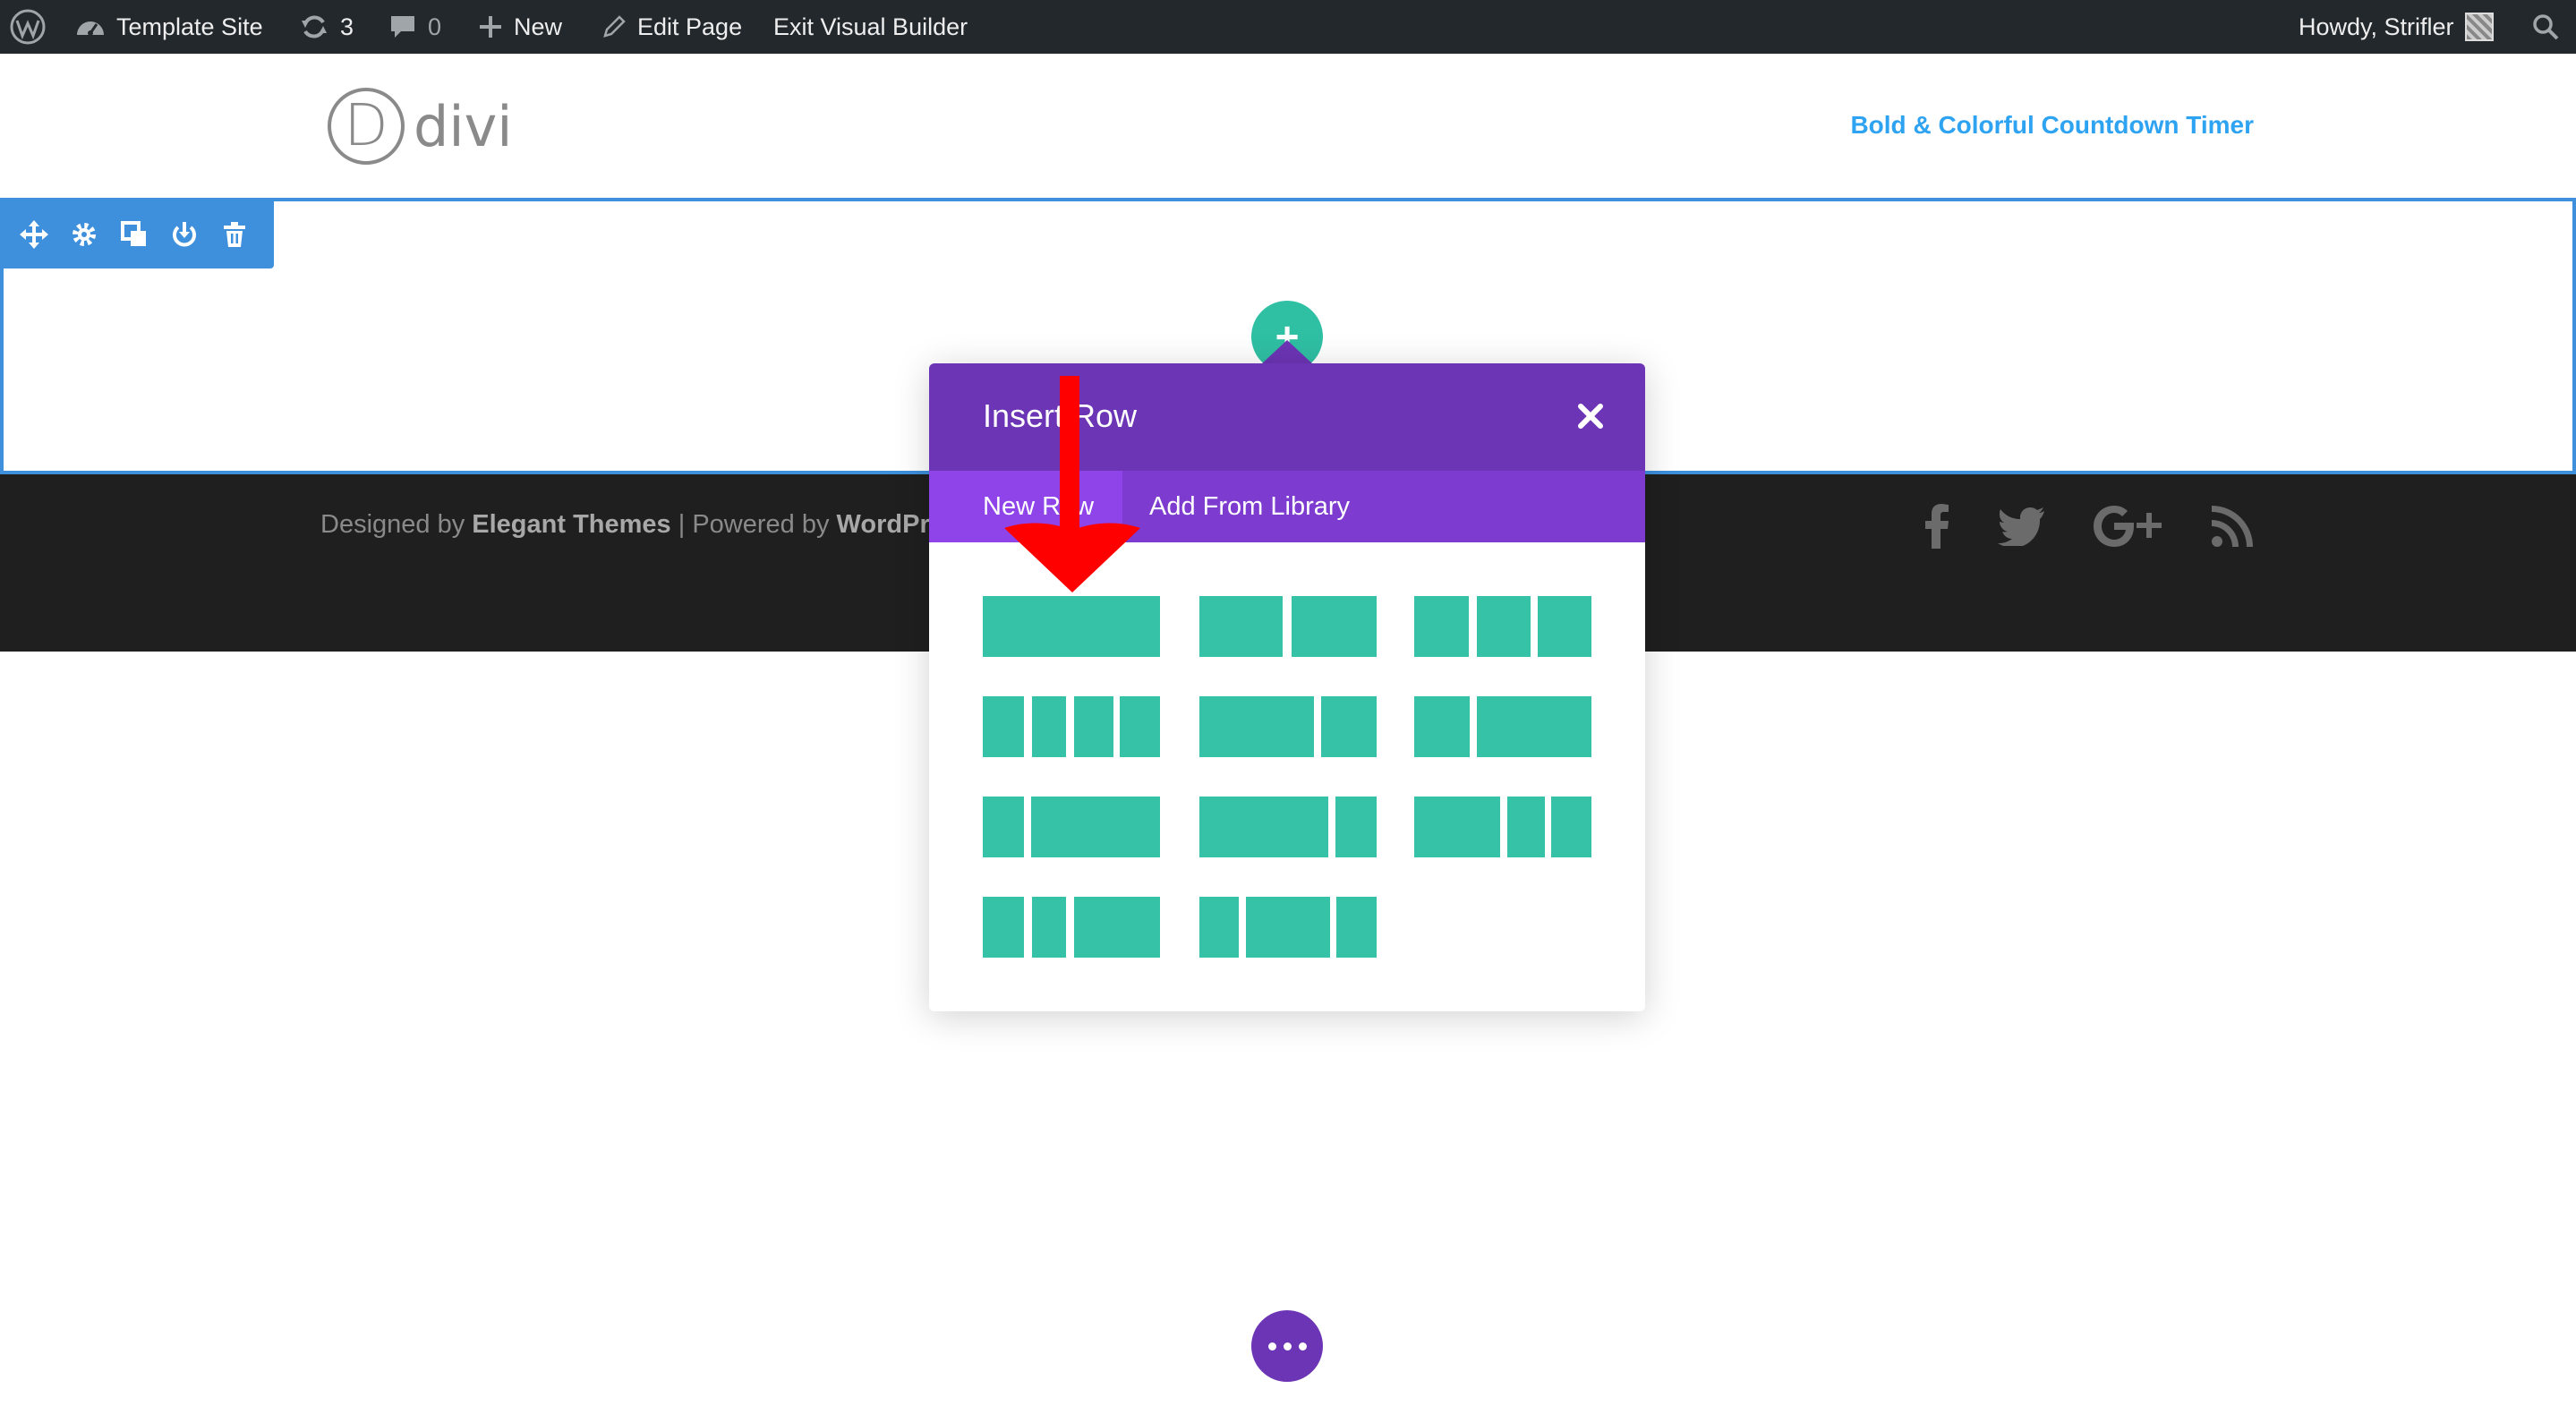  I want to click on account-menu: Howdy, Strifler, so click(2396, 27).